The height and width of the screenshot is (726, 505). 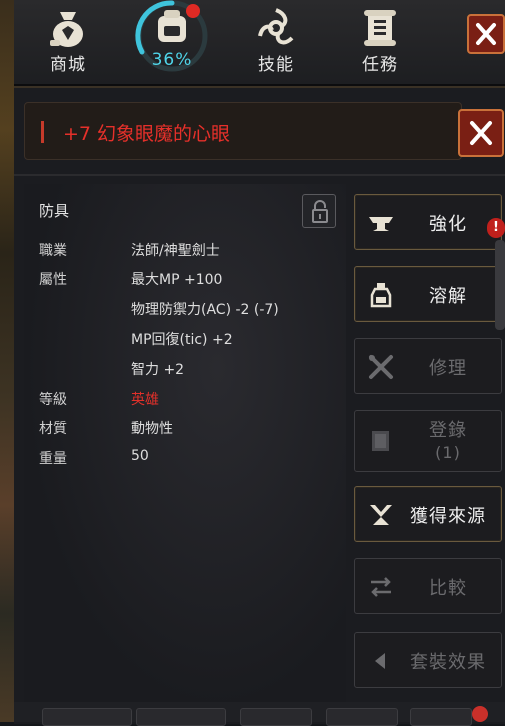 What do you see at coordinates (276, 65) in the screenshot?
I see `nav-skills-label: 技能` at bounding box center [276, 65].